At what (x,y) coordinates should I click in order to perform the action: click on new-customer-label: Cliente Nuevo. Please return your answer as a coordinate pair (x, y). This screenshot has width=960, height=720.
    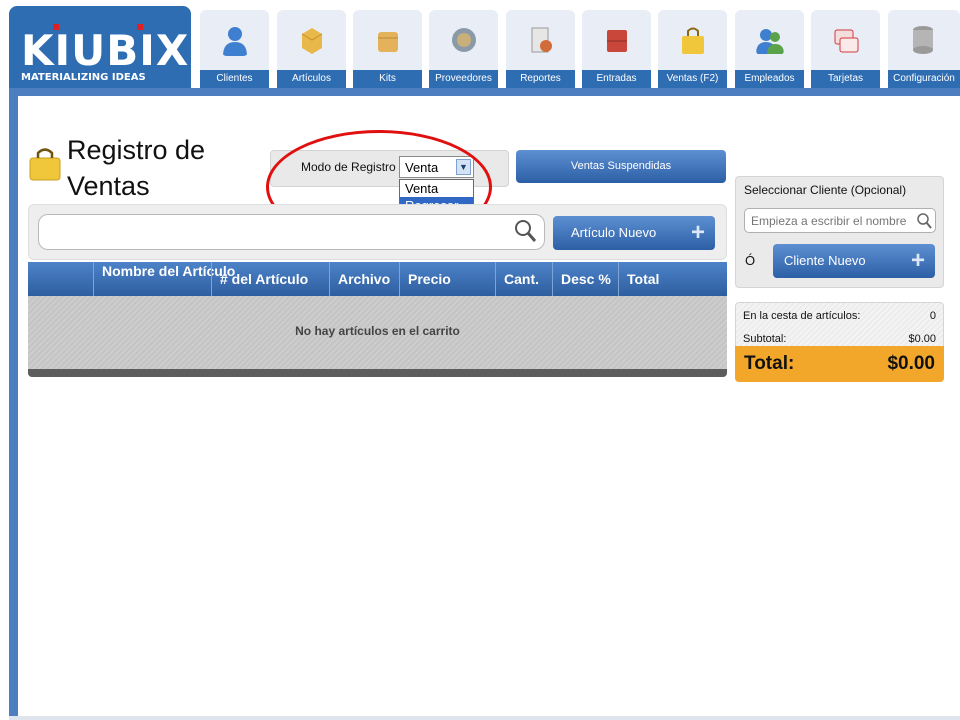
    Looking at the image, I should click on (825, 260).